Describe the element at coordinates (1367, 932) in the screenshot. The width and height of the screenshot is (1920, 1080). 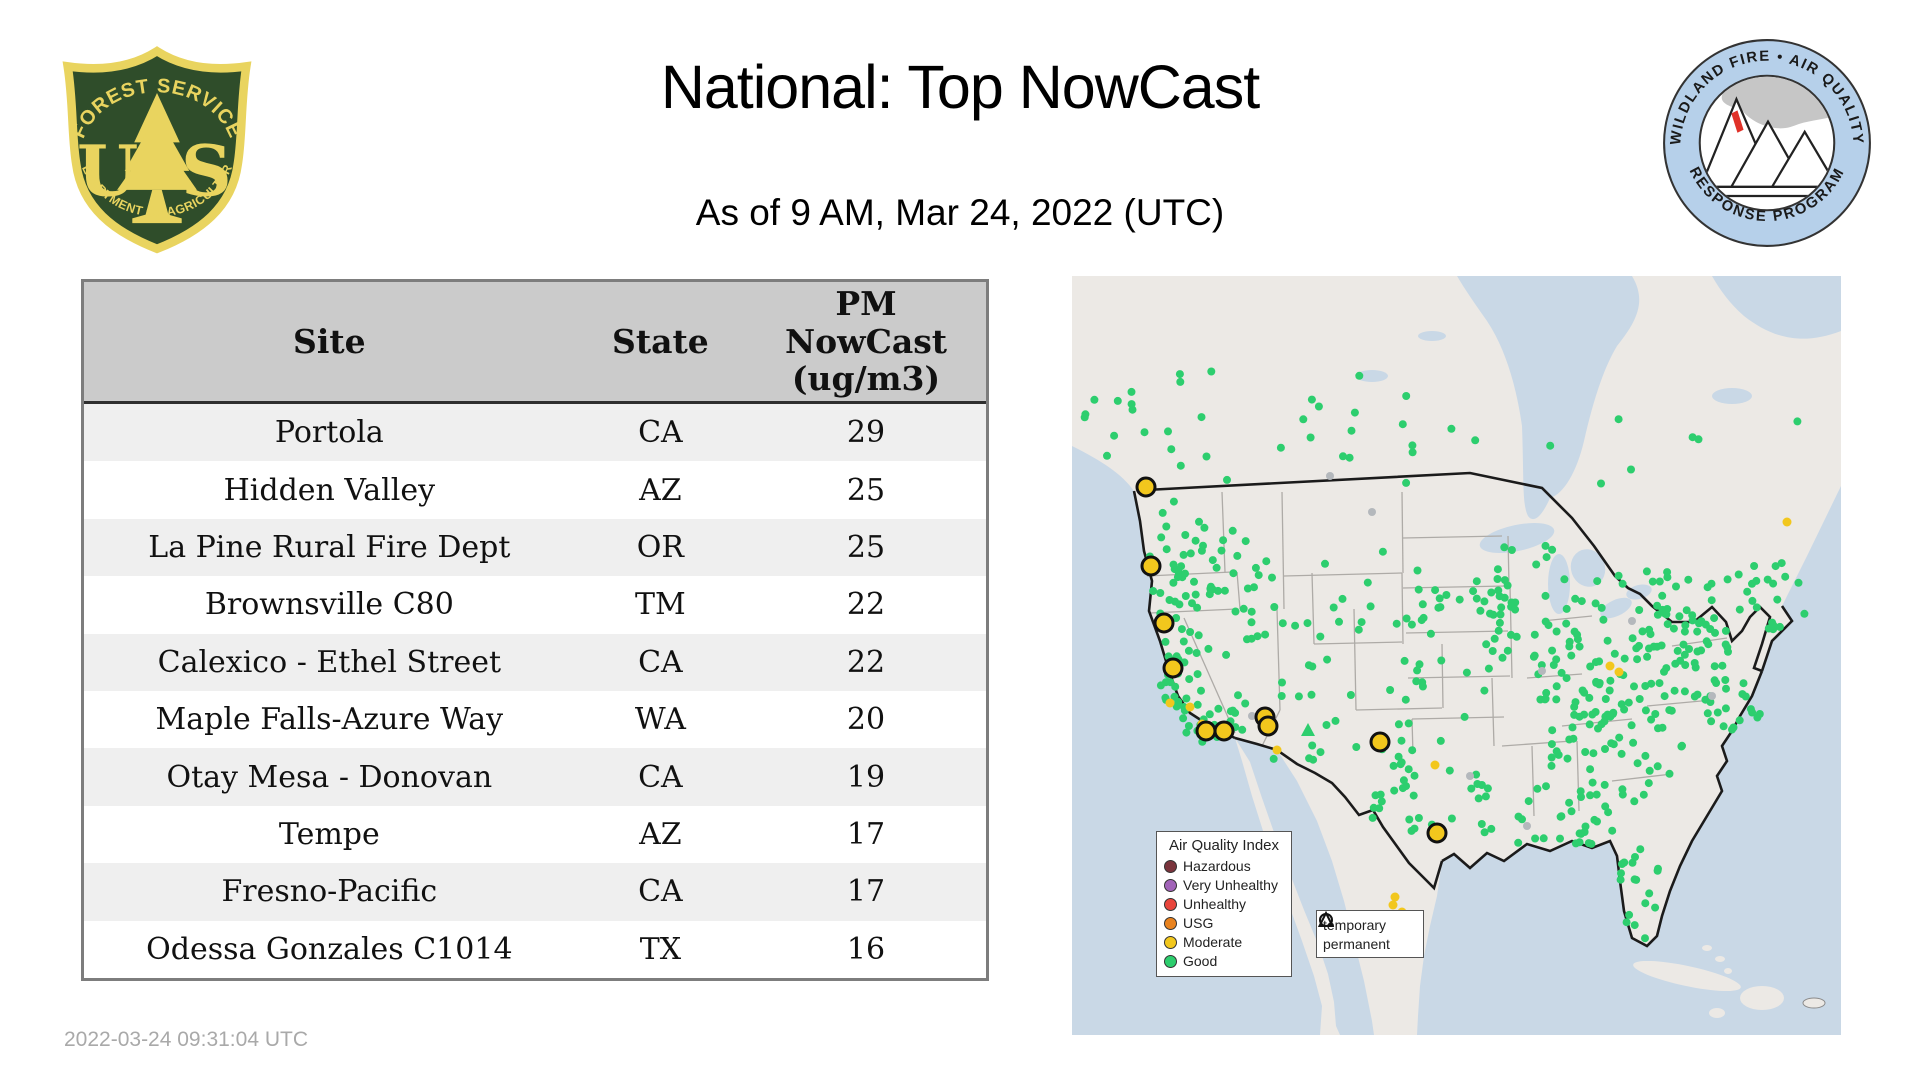
I see `marker-legend-items: temporary permanent` at that location.